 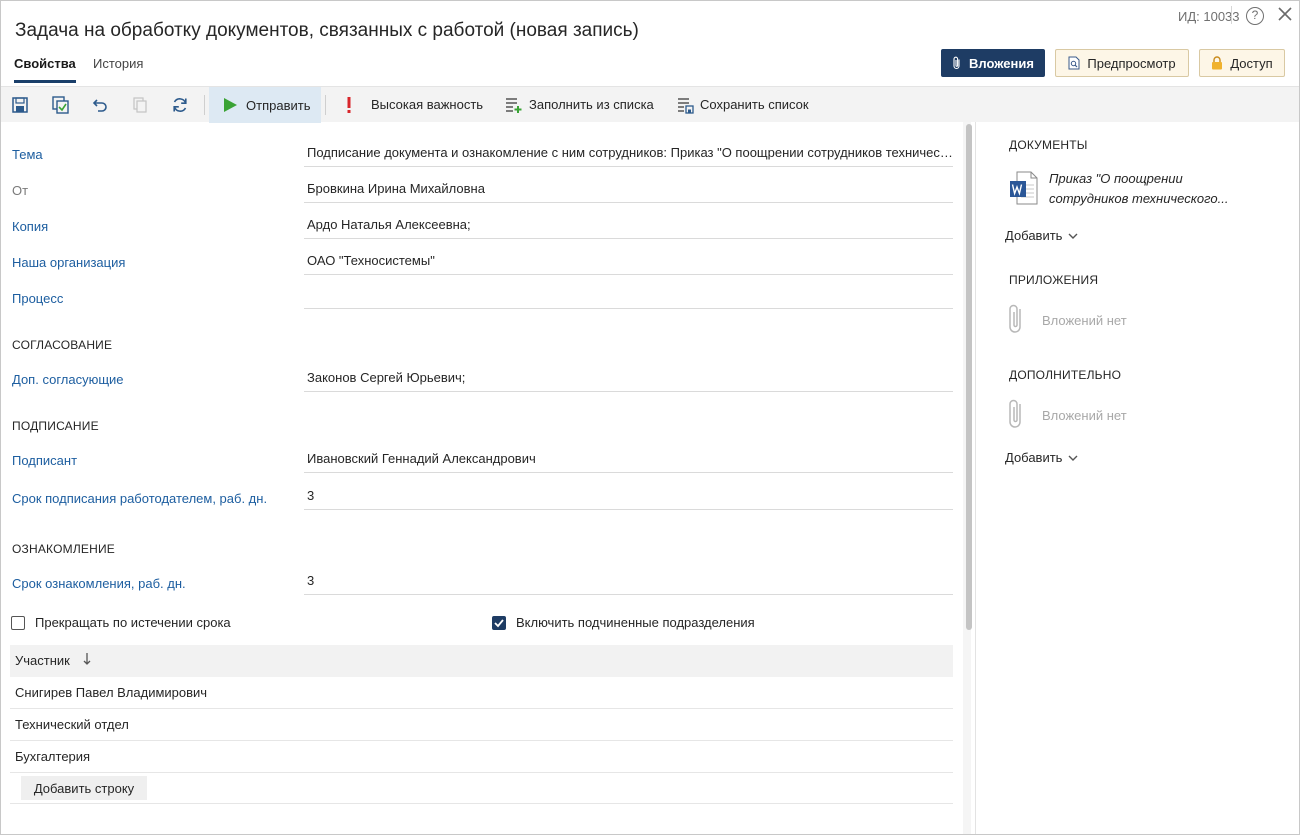 What do you see at coordinates (513, 105) in the screenshot?
I see `fill-list-icon` at bounding box center [513, 105].